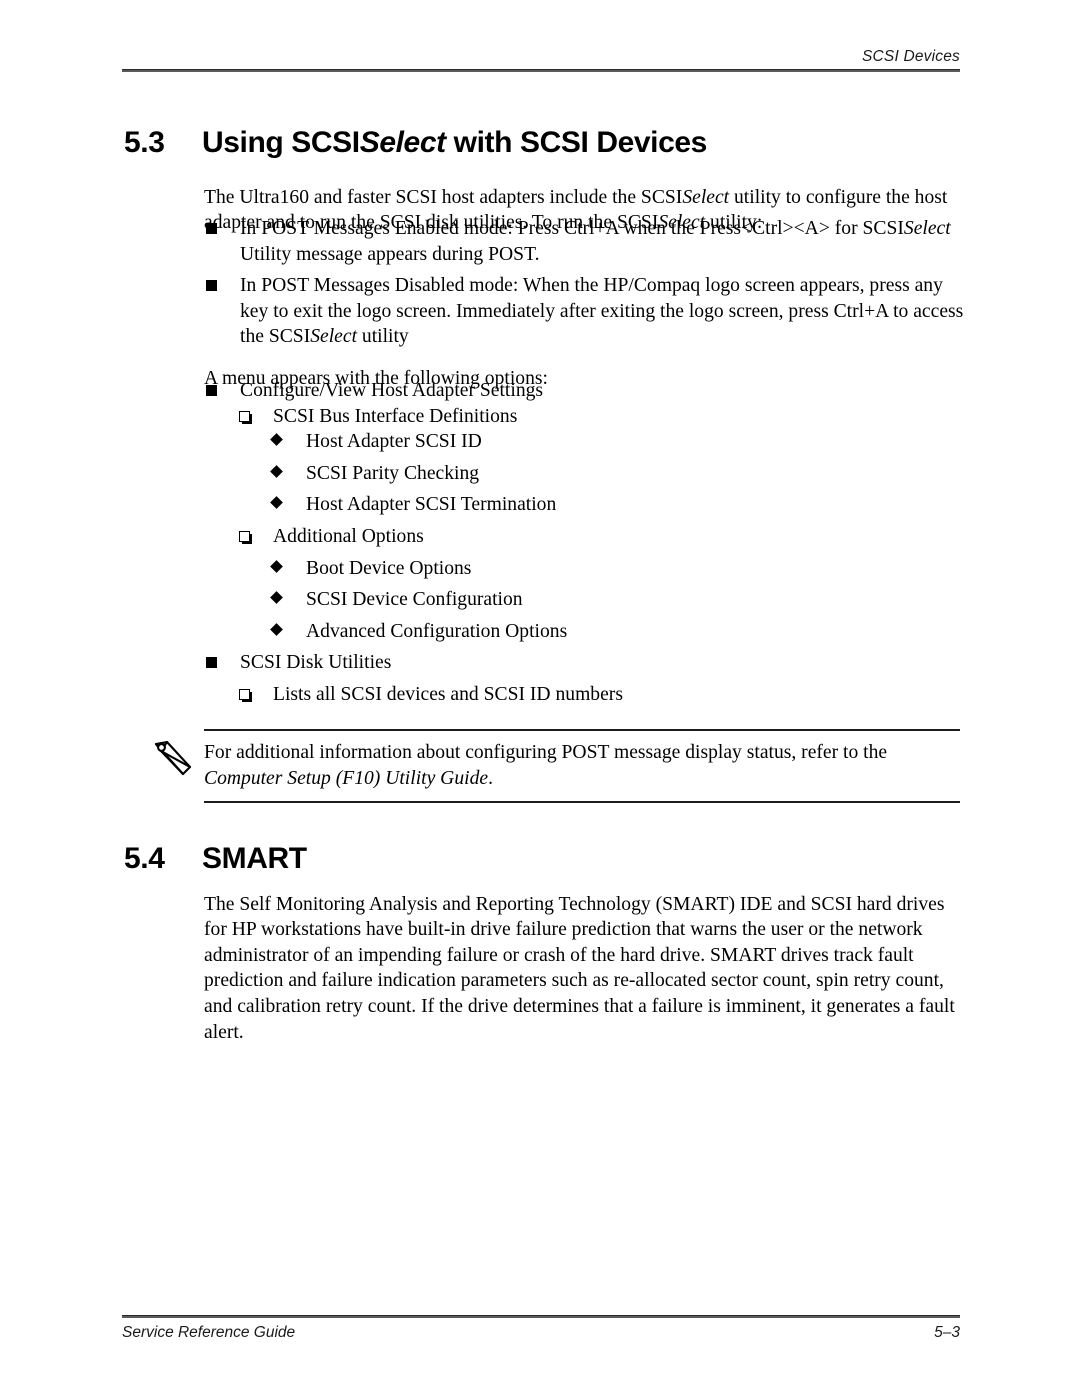 The image size is (1080, 1397). I want to click on header-divider-rule, so click(541, 71).